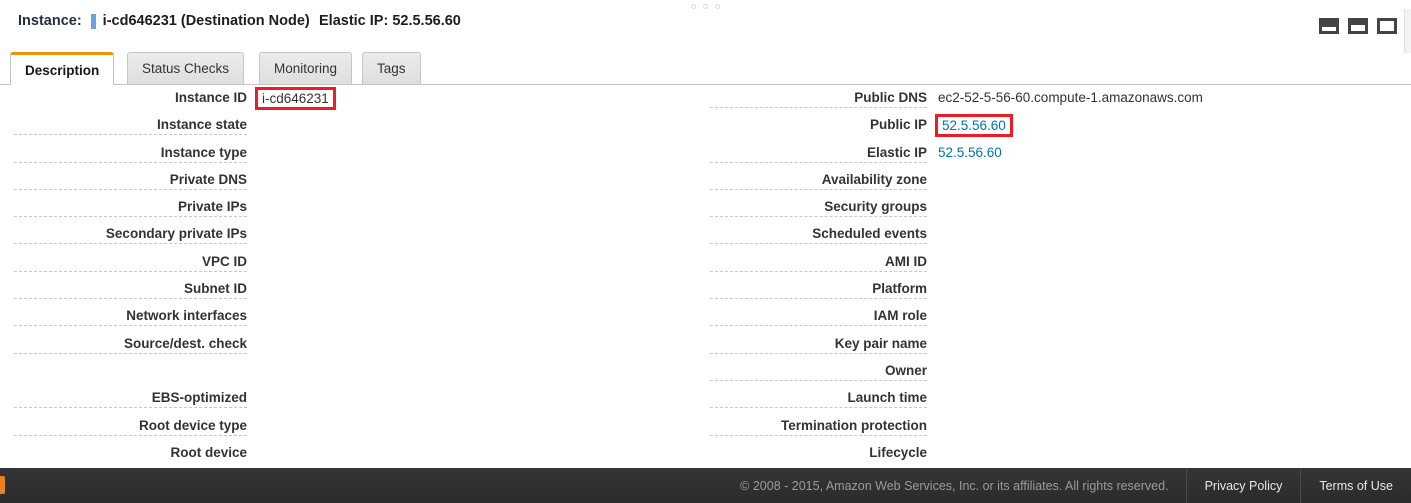 The width and height of the screenshot is (1411, 503). Describe the element at coordinates (1050, 208) in the screenshot. I see `detail-row-security-groups: Security groups` at that location.